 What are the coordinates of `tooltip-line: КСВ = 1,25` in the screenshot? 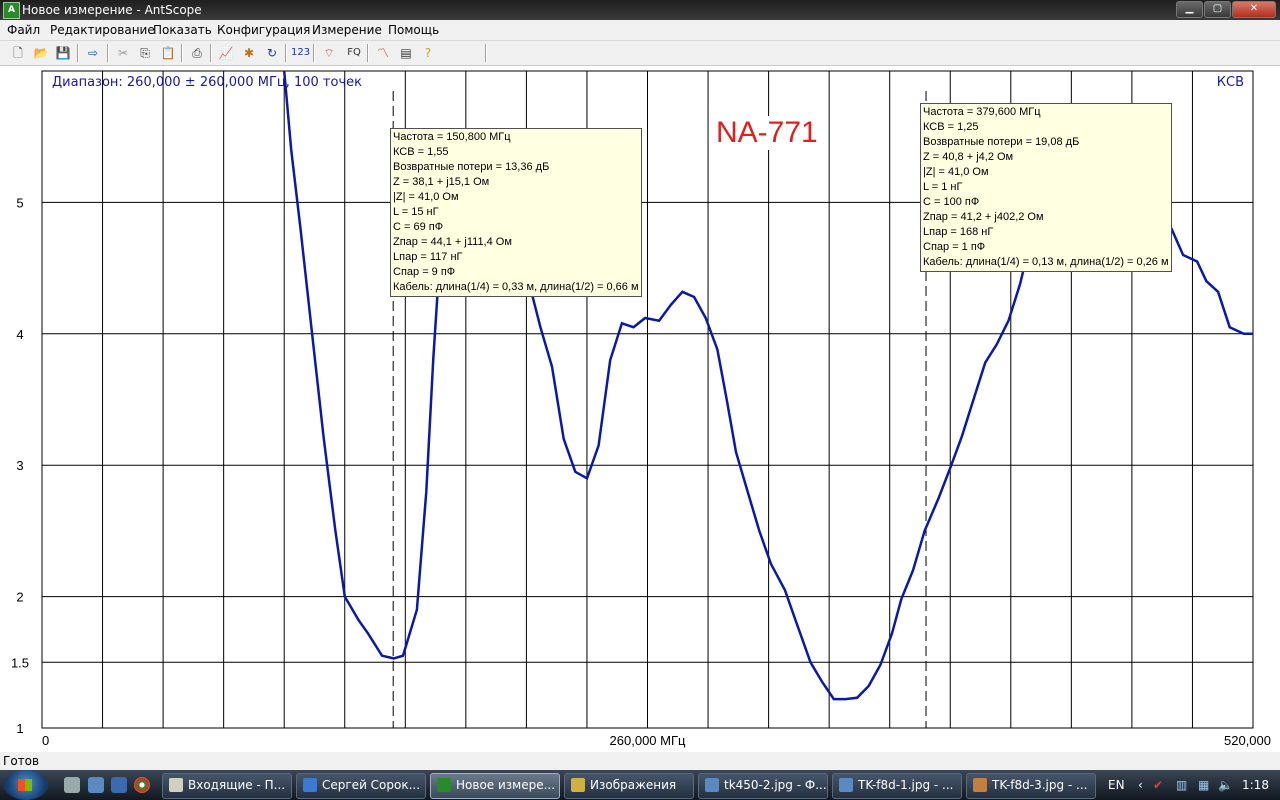 It's located at (951, 127).